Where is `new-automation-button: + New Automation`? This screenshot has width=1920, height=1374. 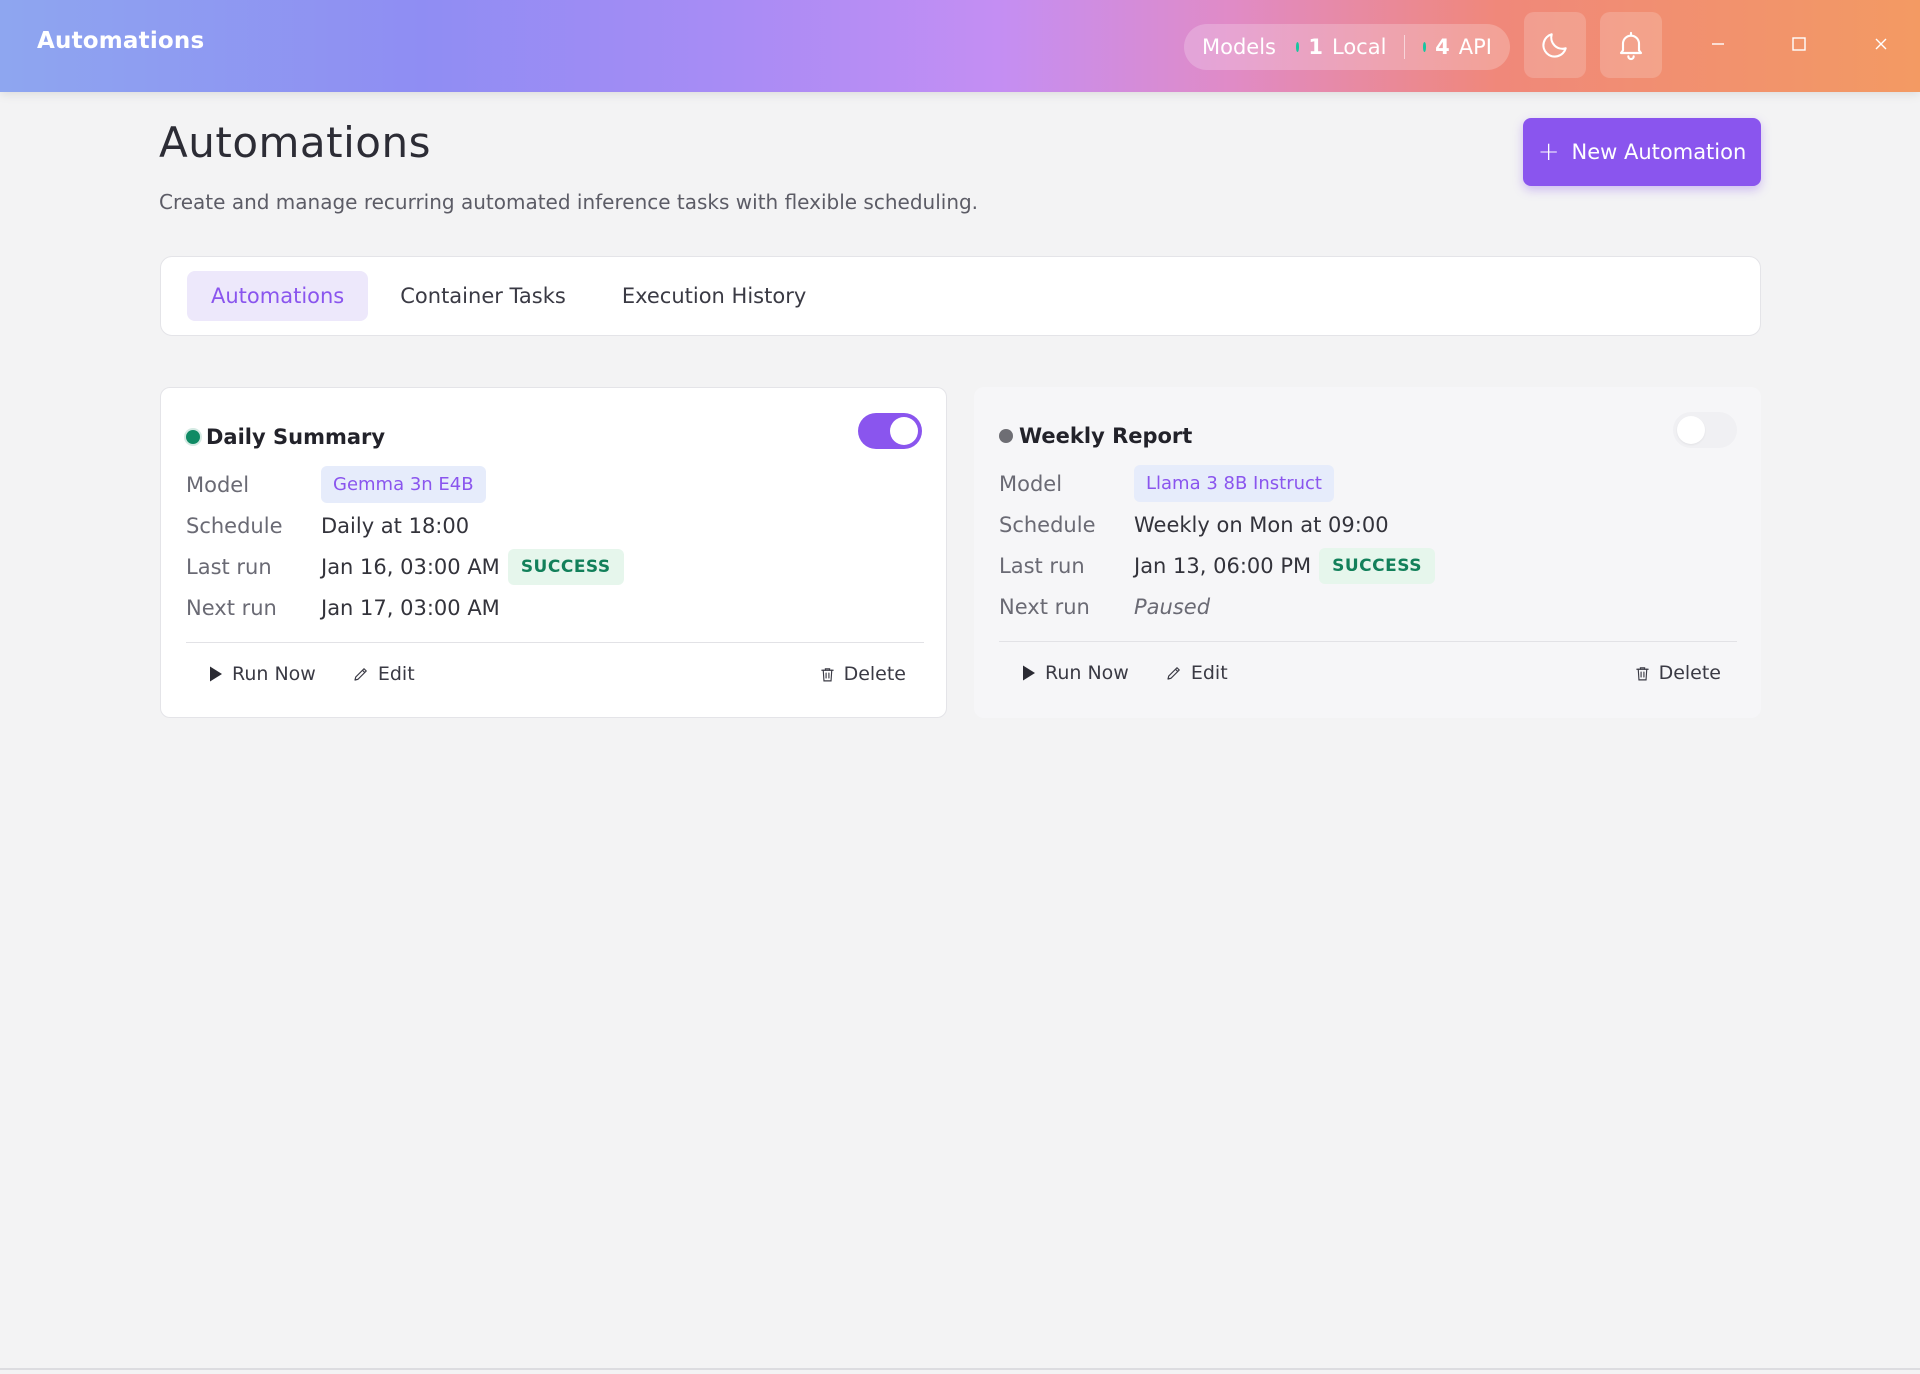 new-automation-button: + New Automation is located at coordinates (1642, 152).